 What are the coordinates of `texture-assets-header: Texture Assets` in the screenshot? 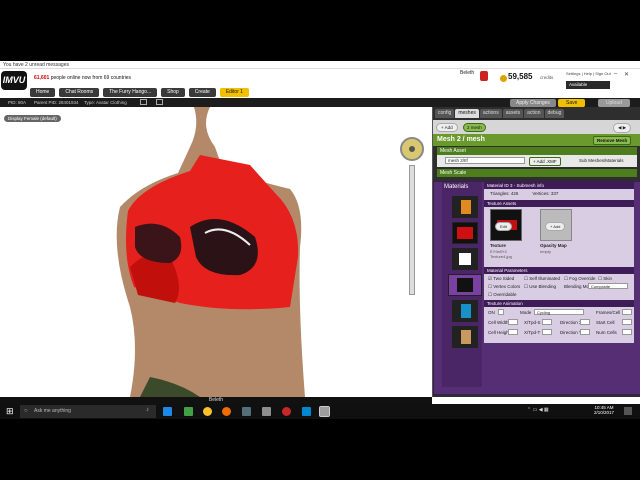 It's located at (559, 203).